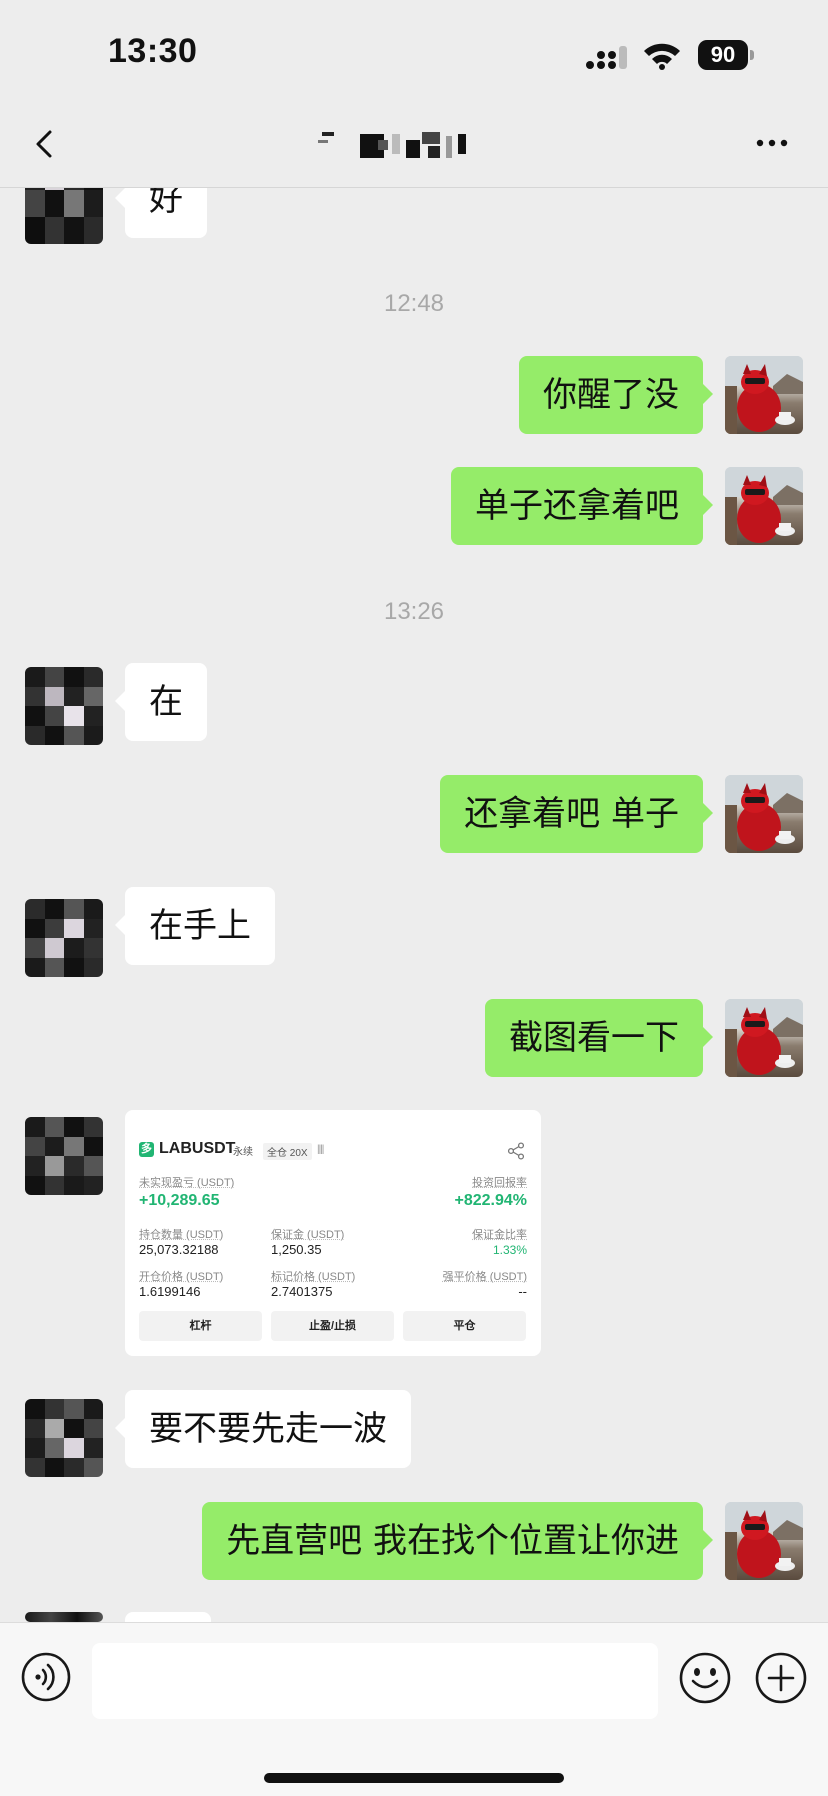  What do you see at coordinates (457, 1541) in the screenshot?
I see `message-bubble-outgoing: 先直营吧 我在找个位置让你进` at bounding box center [457, 1541].